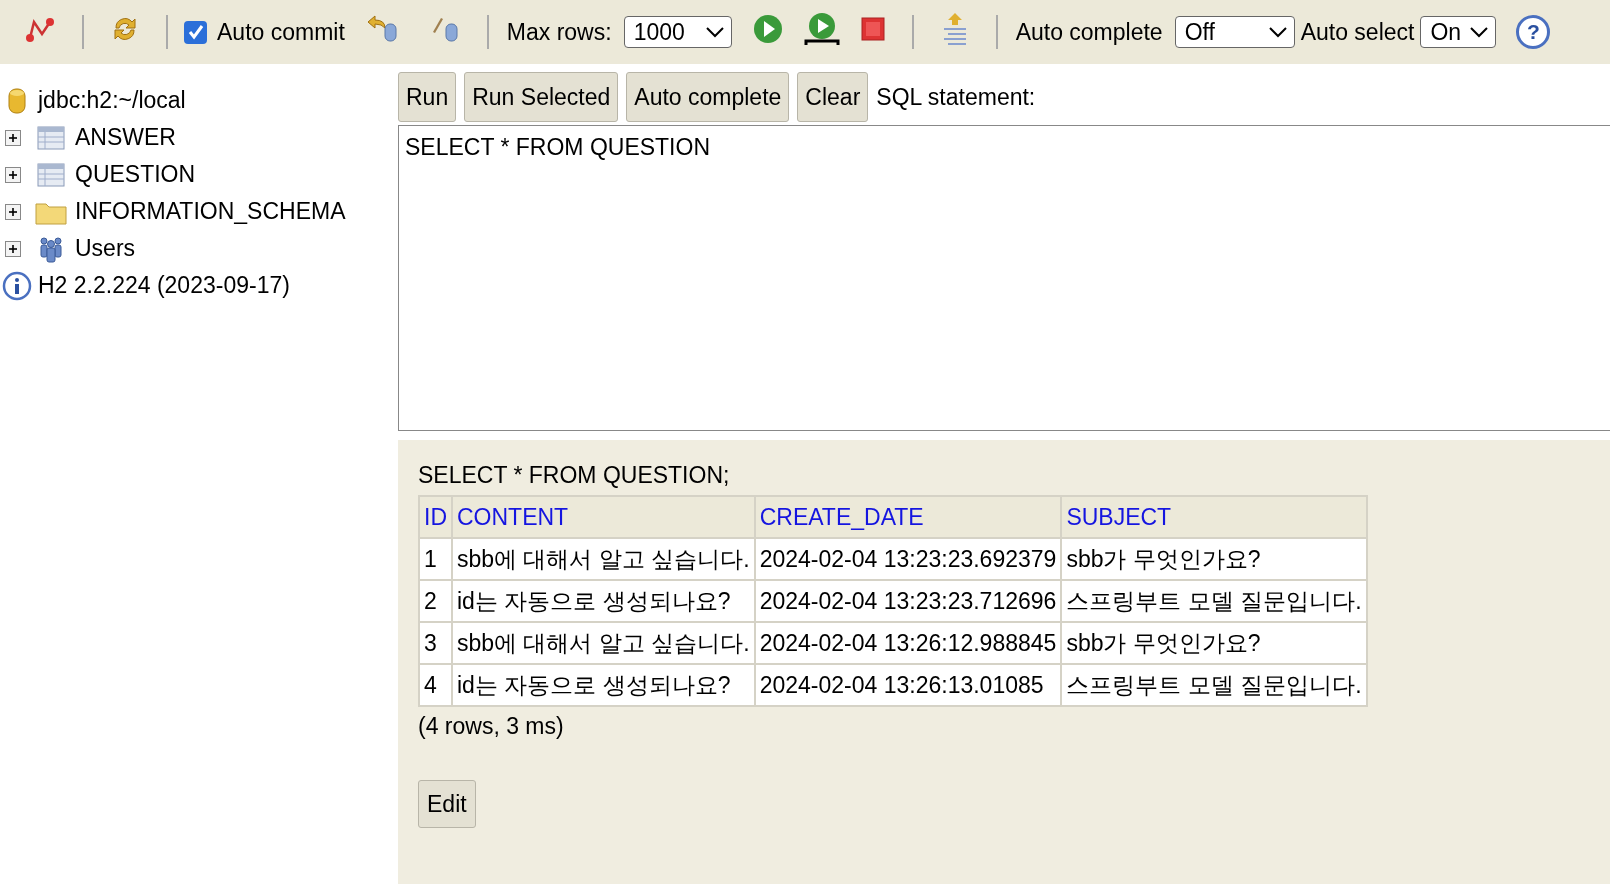 The image size is (1610, 884). What do you see at coordinates (135, 174) in the screenshot?
I see `tree-item-label: QUESTION` at bounding box center [135, 174].